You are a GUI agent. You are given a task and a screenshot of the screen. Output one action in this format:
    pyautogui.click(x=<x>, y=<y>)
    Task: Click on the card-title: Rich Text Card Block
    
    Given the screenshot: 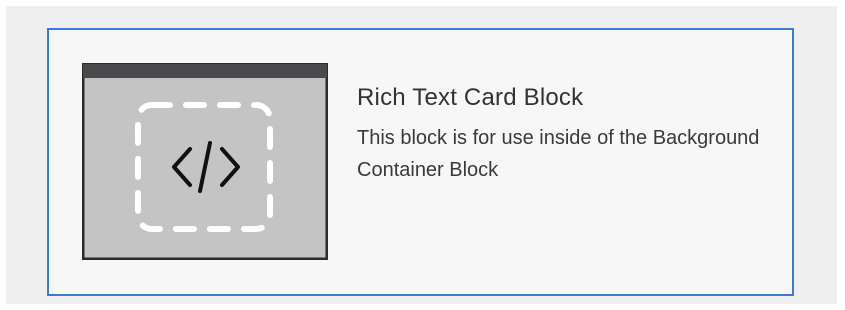 What is the action you would take?
    pyautogui.click(x=470, y=97)
    